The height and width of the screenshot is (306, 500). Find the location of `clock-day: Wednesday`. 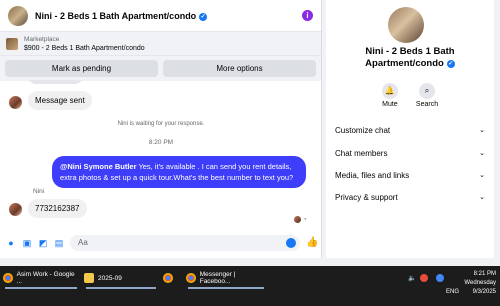

clock-day: Wednesday is located at coordinates (480, 283).